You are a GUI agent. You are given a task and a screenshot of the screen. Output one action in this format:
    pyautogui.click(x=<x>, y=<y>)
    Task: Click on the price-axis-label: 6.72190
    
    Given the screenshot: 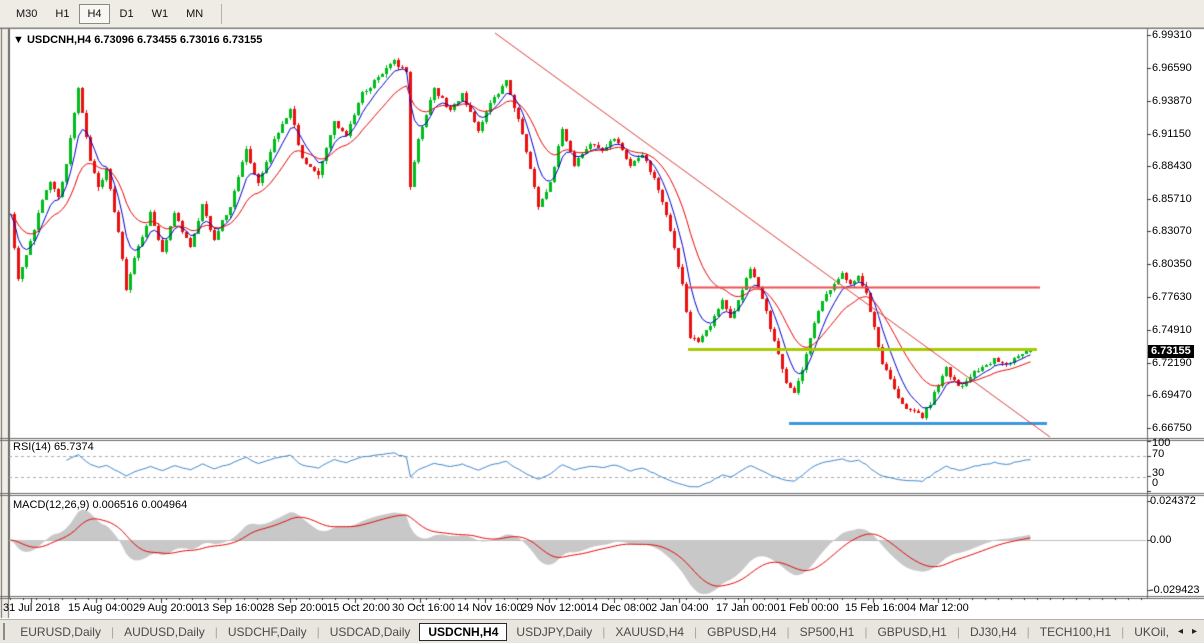 What is the action you would take?
    pyautogui.click(x=1172, y=363)
    